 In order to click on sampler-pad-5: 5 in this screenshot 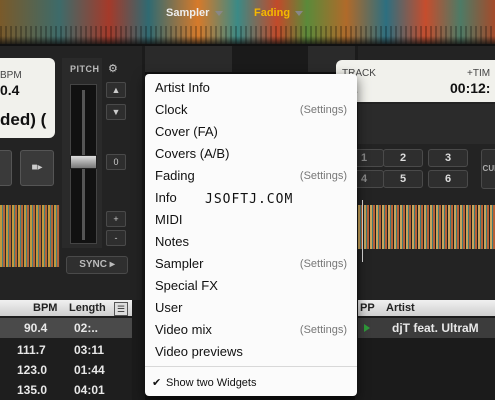, I will do `click(403, 179)`.